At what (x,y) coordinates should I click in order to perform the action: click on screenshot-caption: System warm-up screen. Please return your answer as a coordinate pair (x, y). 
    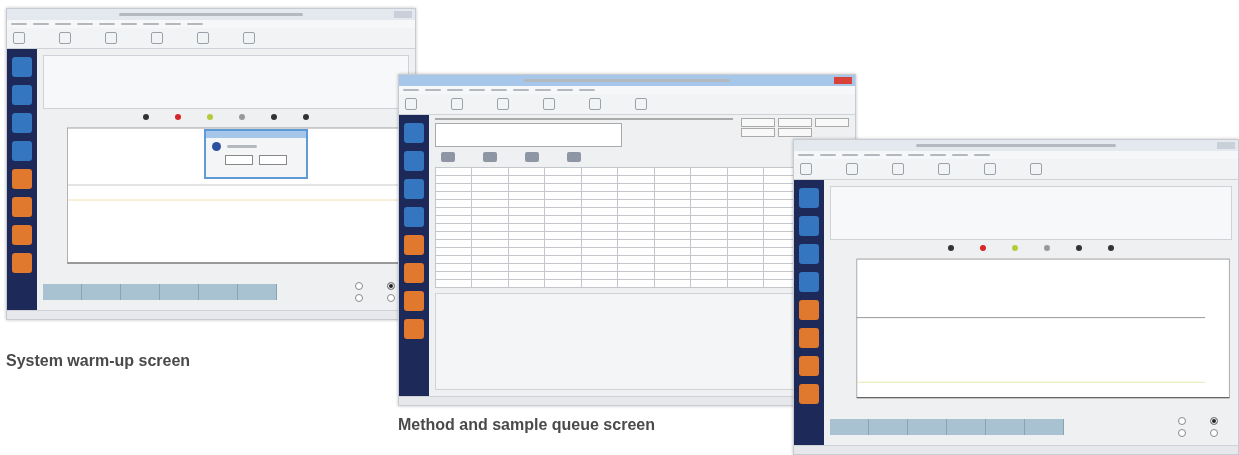
    Looking at the image, I should click on (98, 361).